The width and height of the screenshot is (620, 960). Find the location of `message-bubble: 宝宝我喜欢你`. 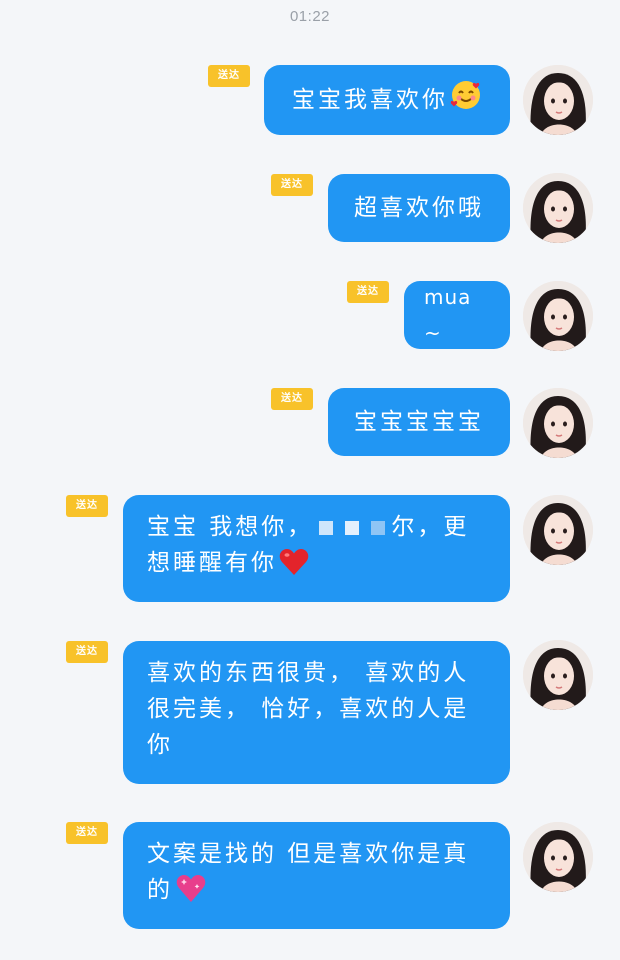

message-bubble: 宝宝我喜欢你 is located at coordinates (387, 100).